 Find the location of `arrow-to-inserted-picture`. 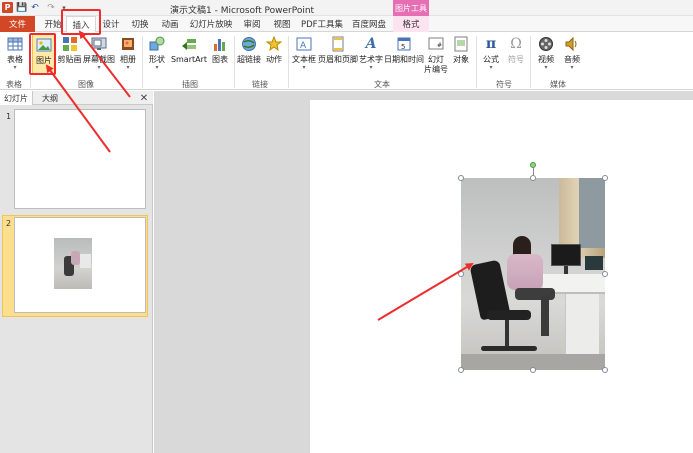

arrow-to-inserted-picture is located at coordinates (425, 291).